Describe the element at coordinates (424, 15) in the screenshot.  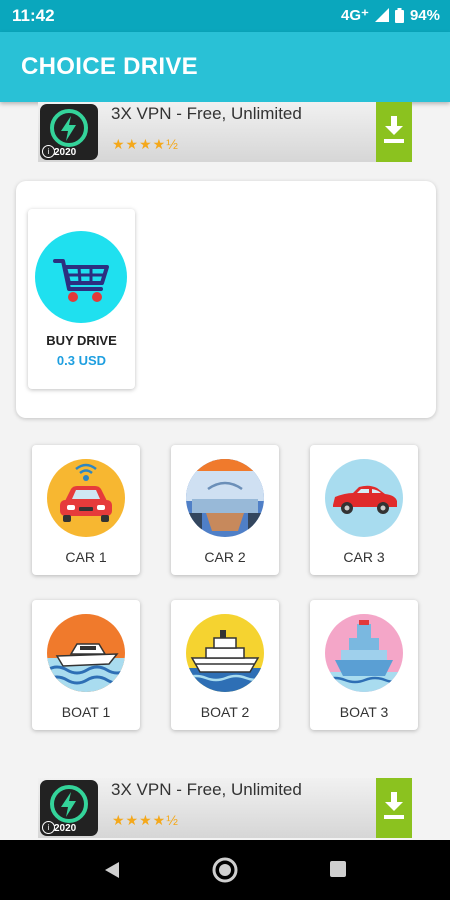
I see `battery-level: 94%` at that location.